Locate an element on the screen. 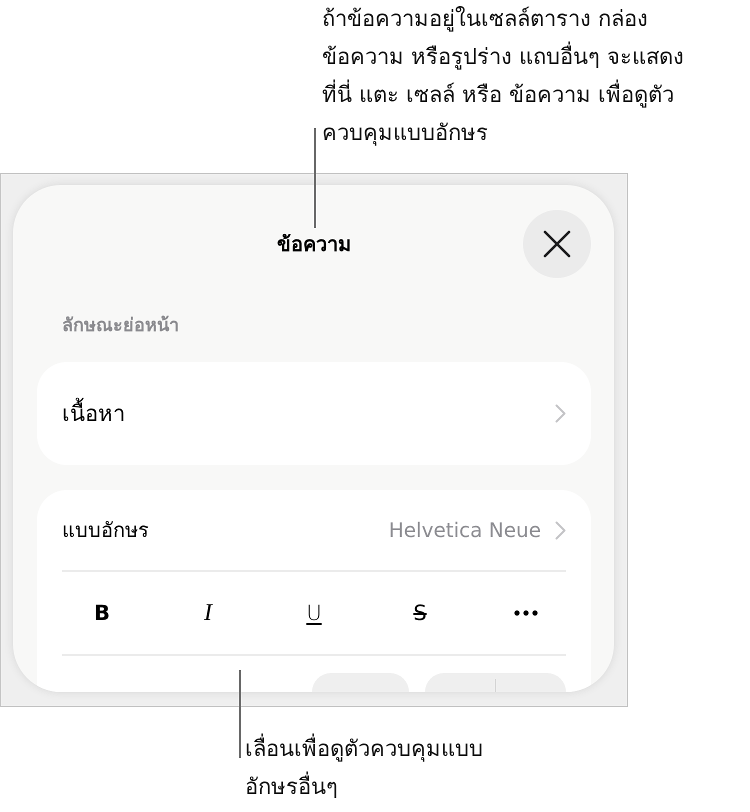 The height and width of the screenshot is (812, 750). sheet-title: ข้อความ is located at coordinates (314, 244).